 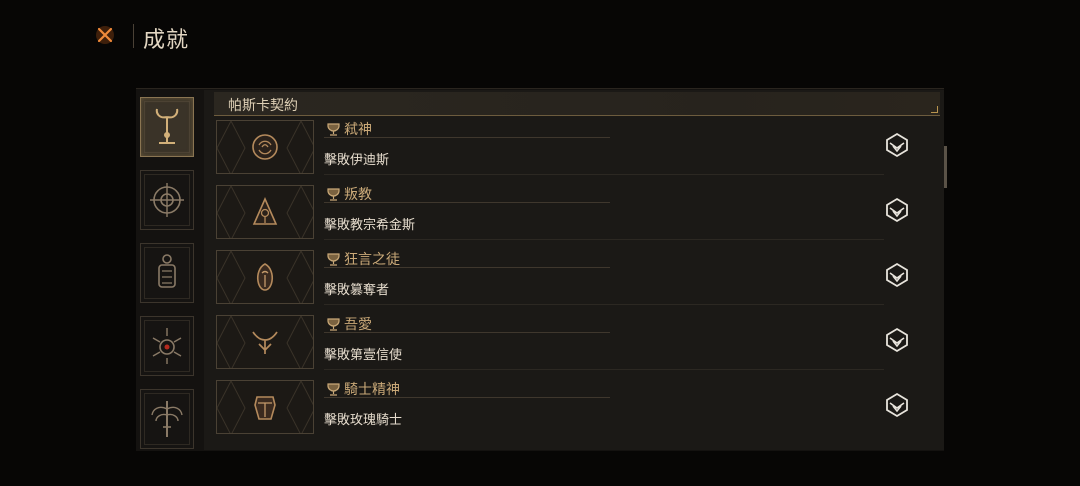 I want to click on achievement-name: 狂言之徒, so click(x=372, y=260).